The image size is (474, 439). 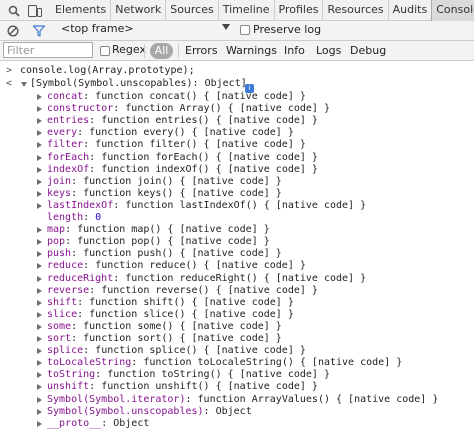 What do you see at coordinates (158, 242) in the screenshot?
I see `property-row: pop: function pop() { [native code] }` at bounding box center [158, 242].